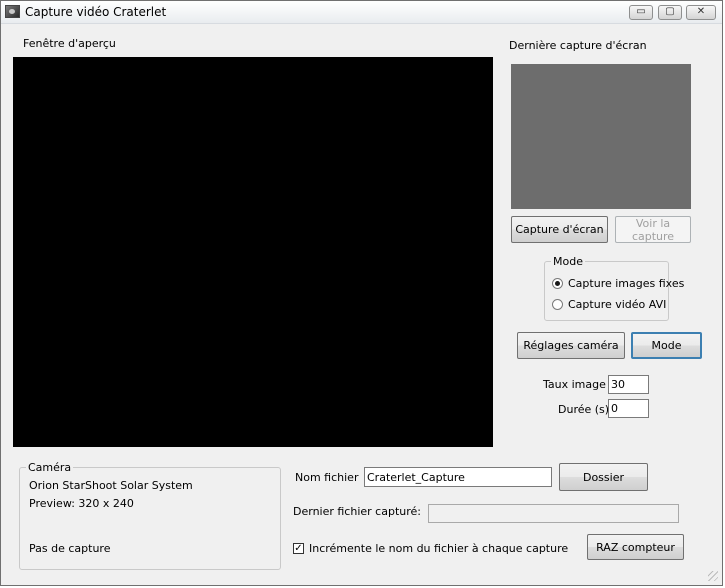  What do you see at coordinates (458, 477) in the screenshot?
I see `filename-input` at bounding box center [458, 477].